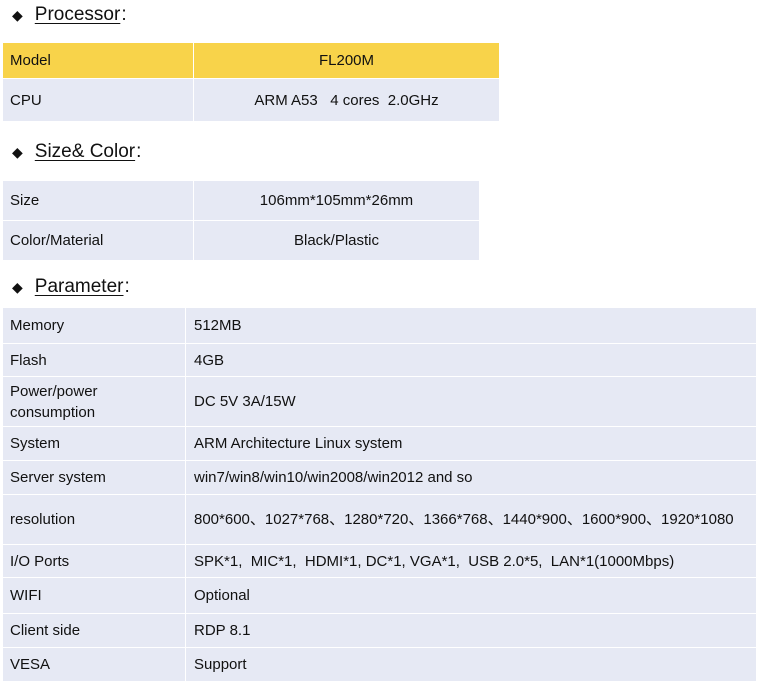 The image size is (765, 689). What do you see at coordinates (471, 401) in the screenshot?
I see `row-value: DC 5V 3A/15W` at bounding box center [471, 401].